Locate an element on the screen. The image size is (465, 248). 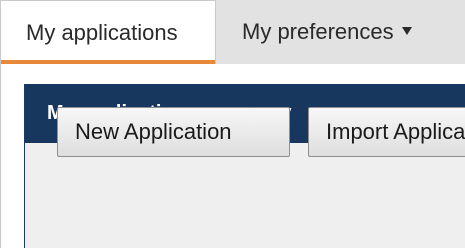
tab-my-applications-label: My applications is located at coordinates (102, 32).